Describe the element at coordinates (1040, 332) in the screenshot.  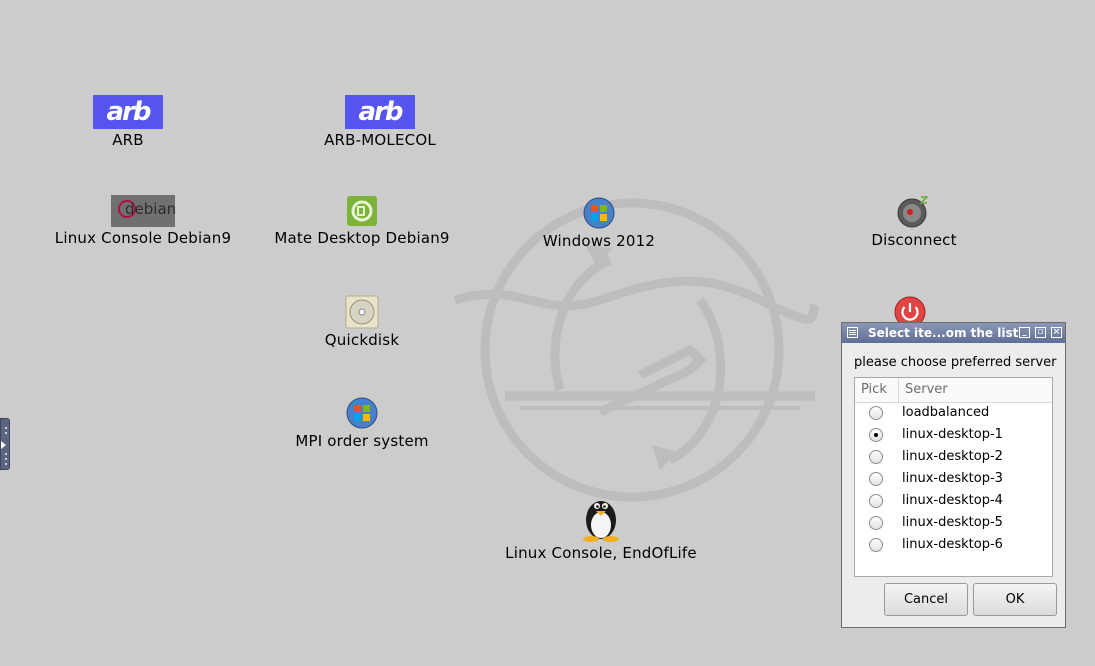
I see `maximize-icon: ▫` at that location.